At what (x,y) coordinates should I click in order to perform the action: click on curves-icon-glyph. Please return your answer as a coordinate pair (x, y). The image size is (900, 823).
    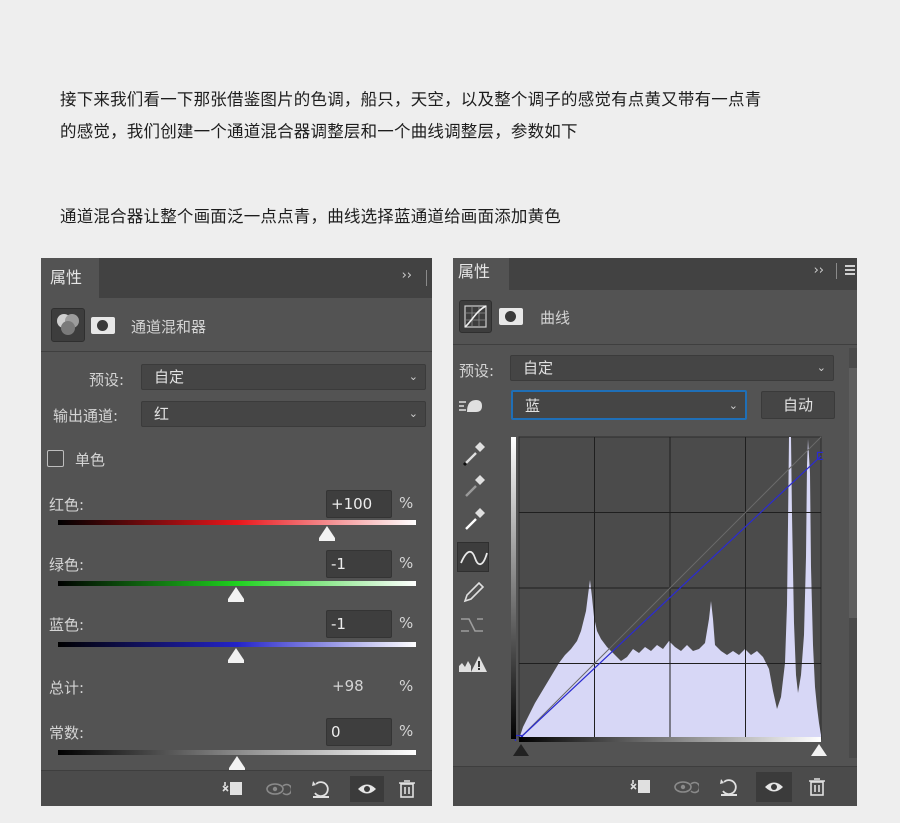
    Looking at the image, I should click on (475, 316).